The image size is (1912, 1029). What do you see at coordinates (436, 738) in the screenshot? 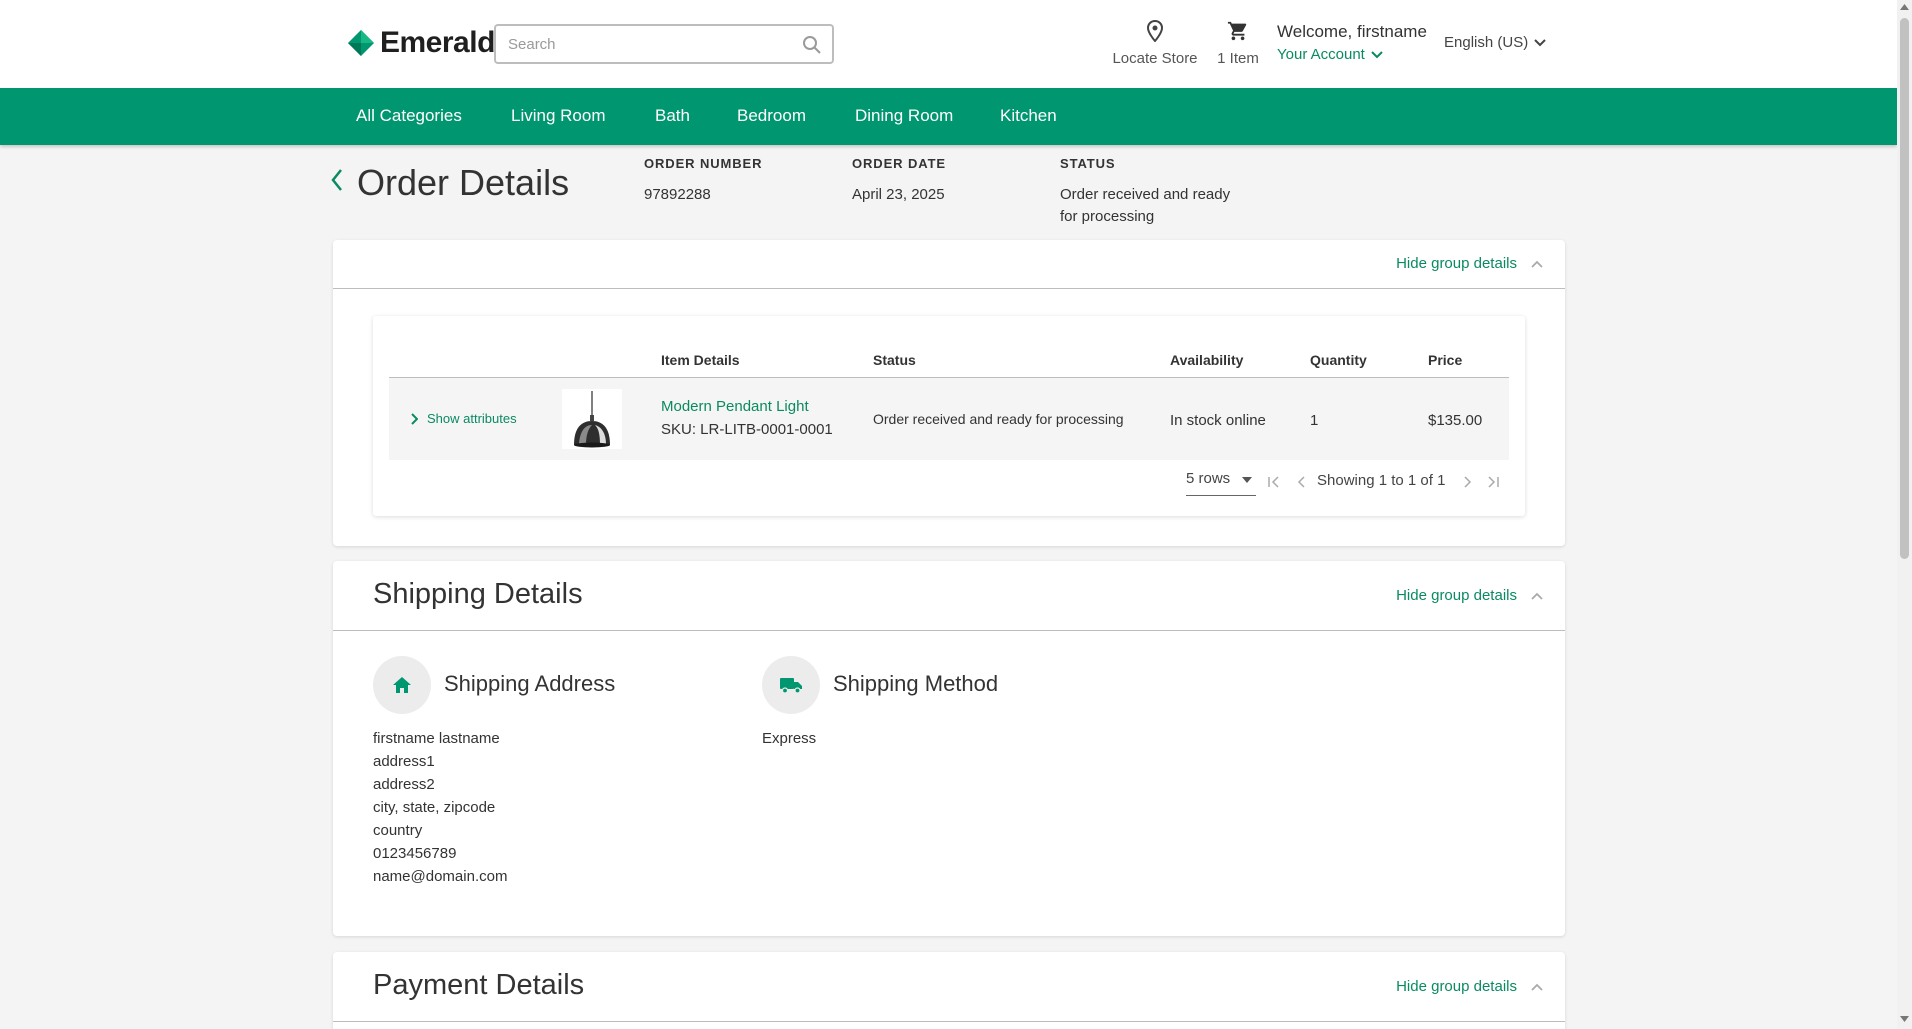
I see `address-line: firstname lastname` at bounding box center [436, 738].